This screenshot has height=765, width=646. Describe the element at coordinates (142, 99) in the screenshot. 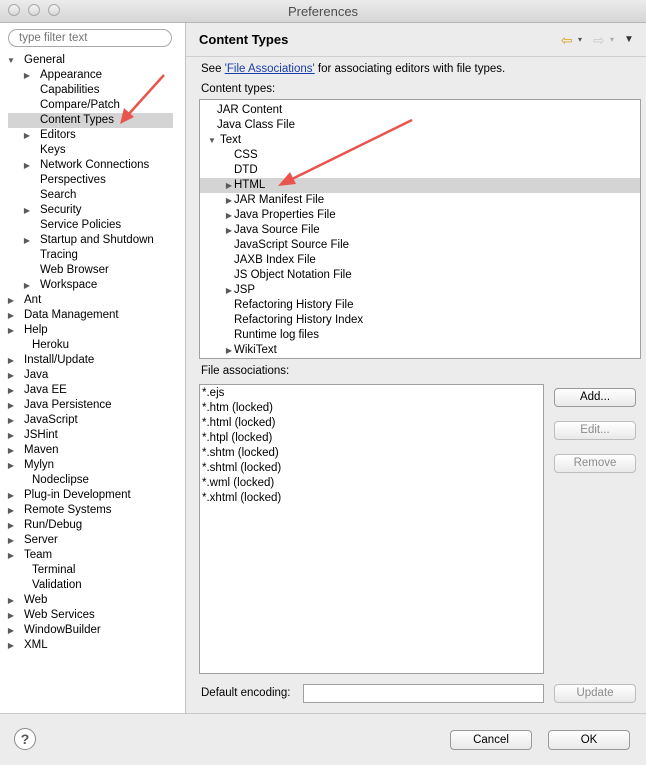

I see `arrow-to-content-types` at that location.